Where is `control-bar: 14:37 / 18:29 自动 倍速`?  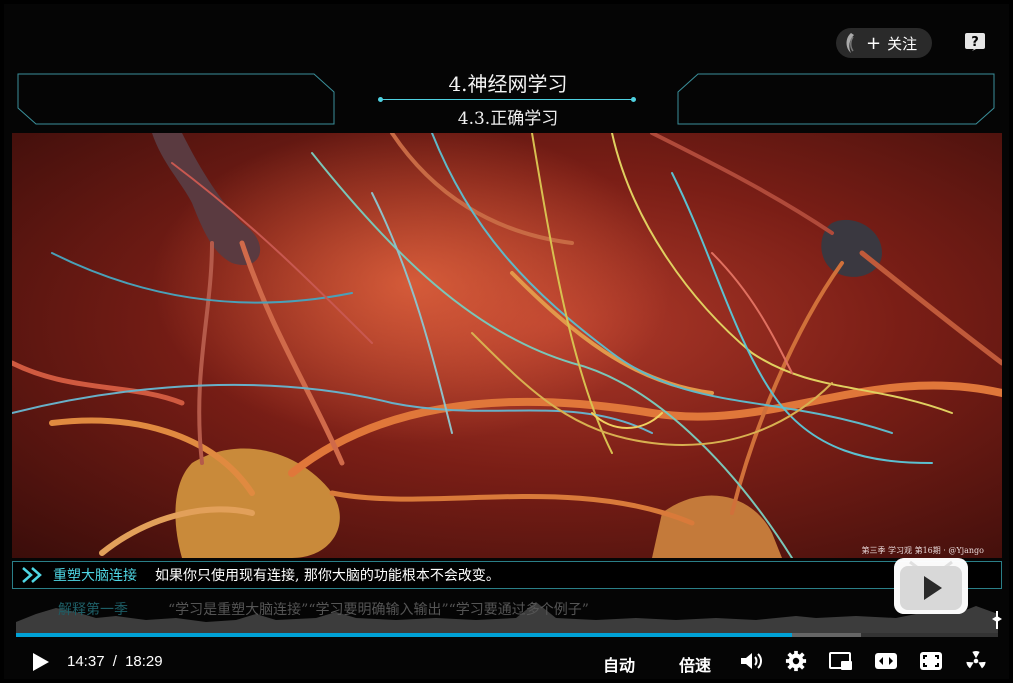
control-bar: 14:37 / 18:29 自动 倍速 is located at coordinates (506, 661).